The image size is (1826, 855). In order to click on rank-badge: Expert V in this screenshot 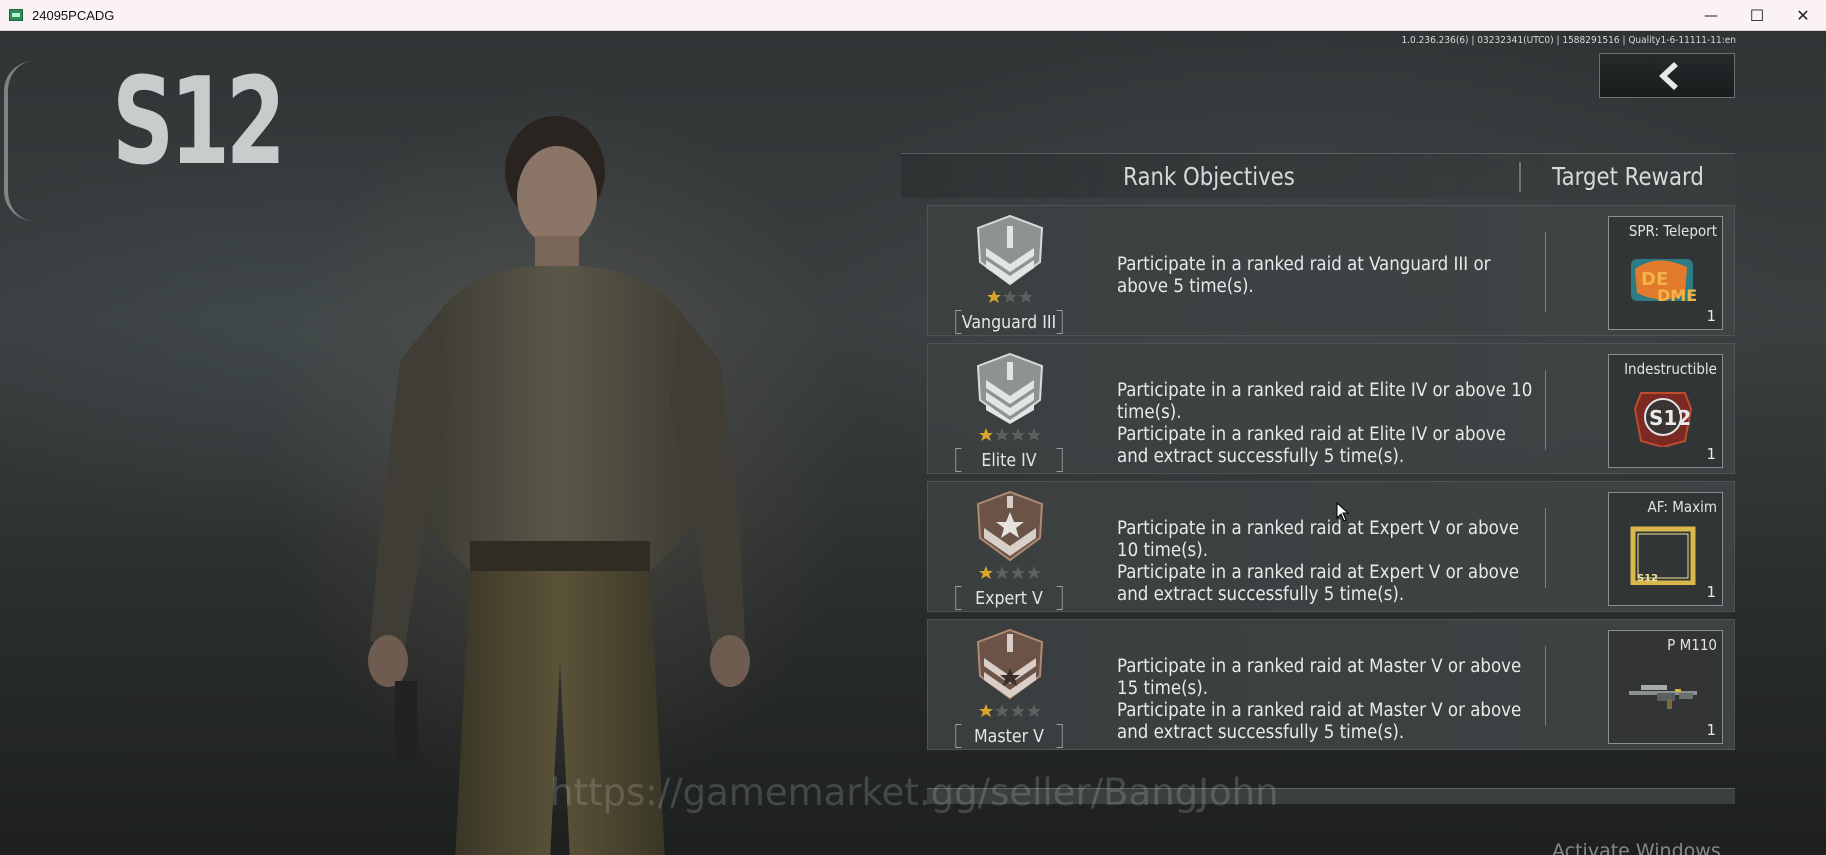, I will do `click(1009, 550)`.